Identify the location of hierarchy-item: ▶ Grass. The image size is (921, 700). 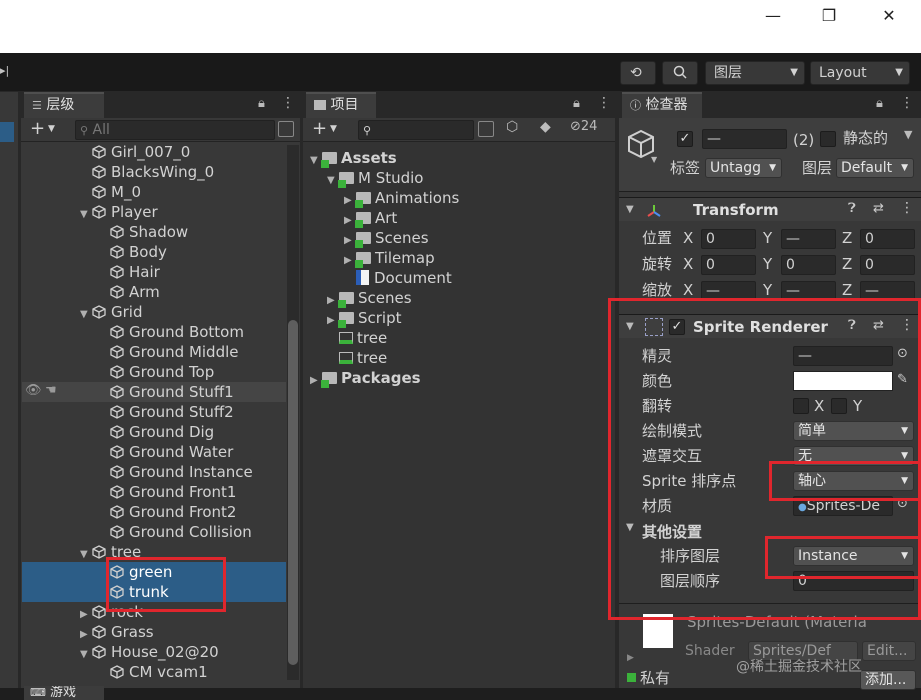
(117, 632).